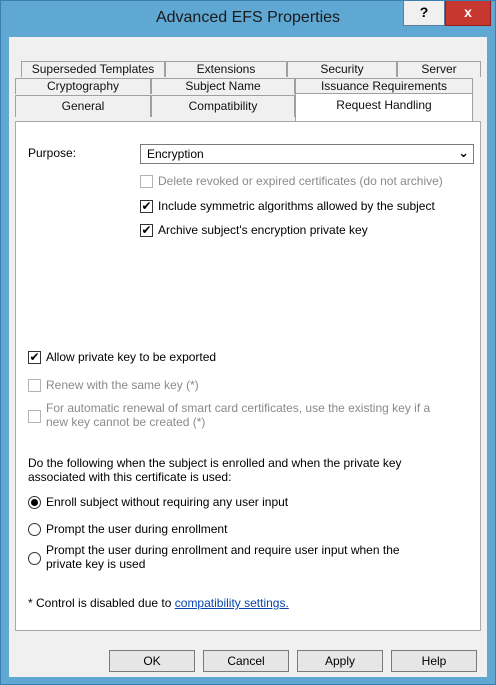 This screenshot has width=496, height=685. I want to click on chevron-down-icon: ⌄, so click(463, 152).